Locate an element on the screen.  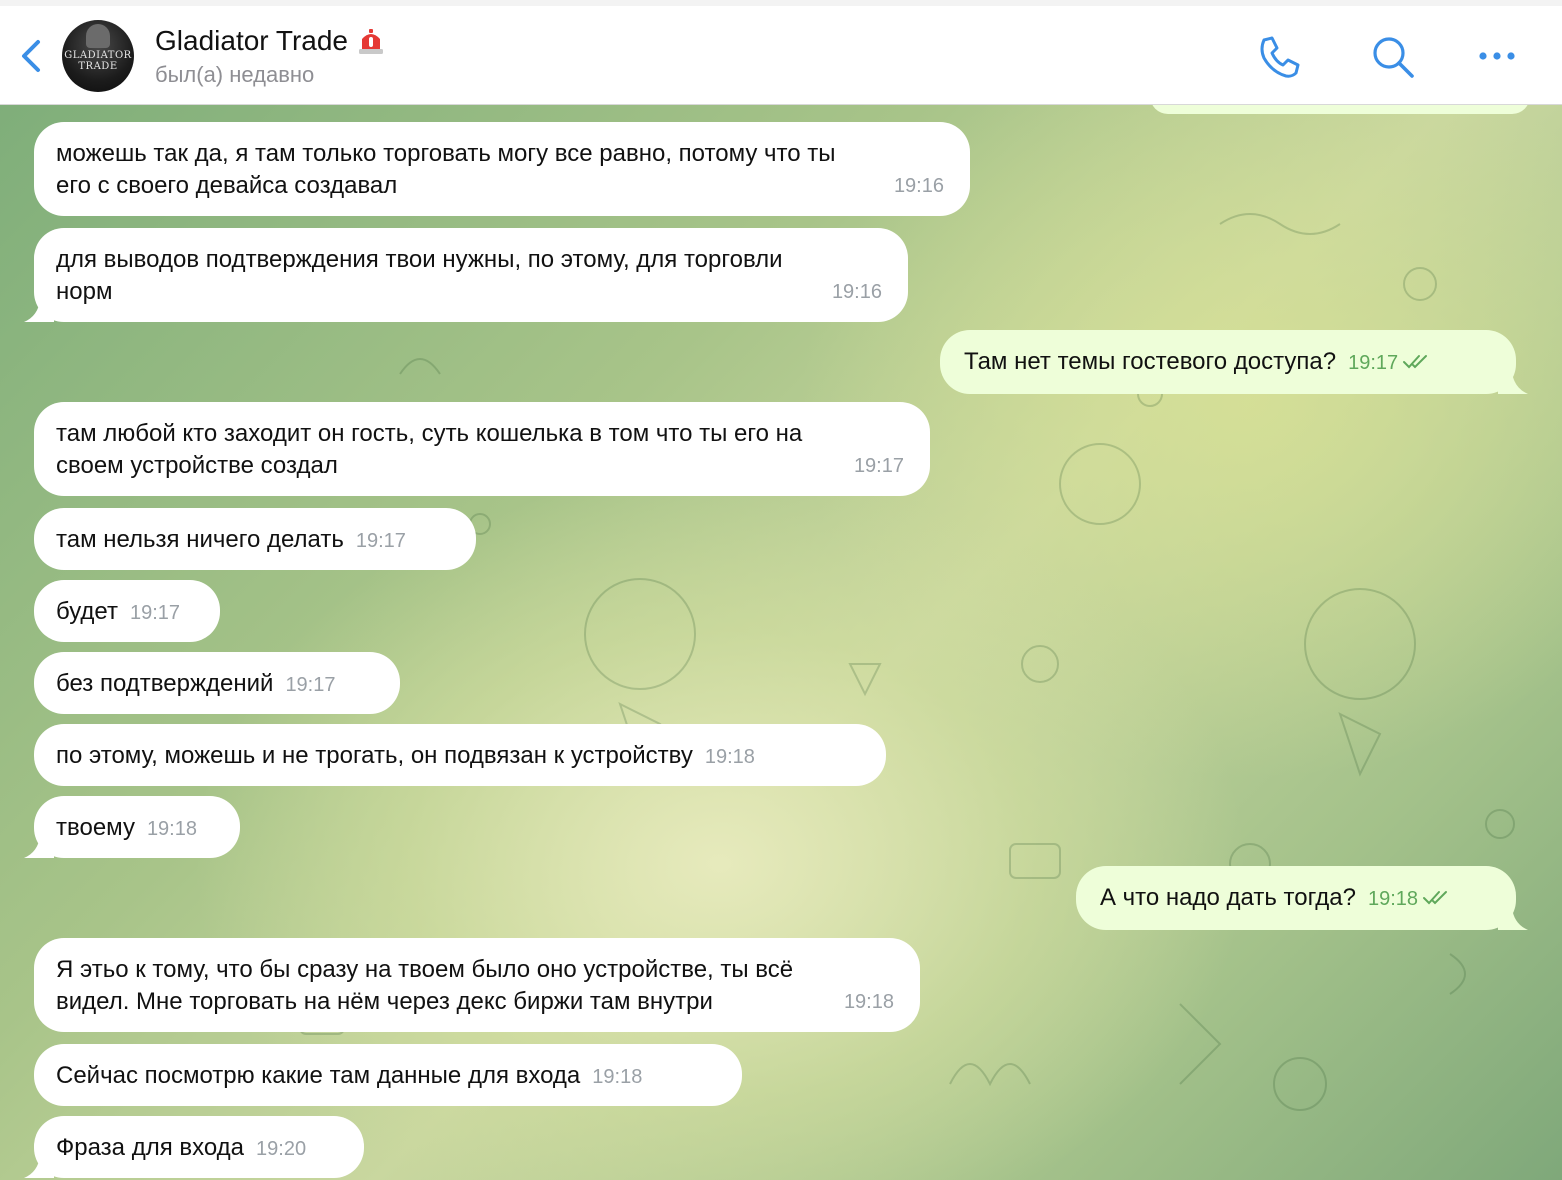
message-incoming: там нельзя ничего делать 19:17 is located at coordinates (255, 539).